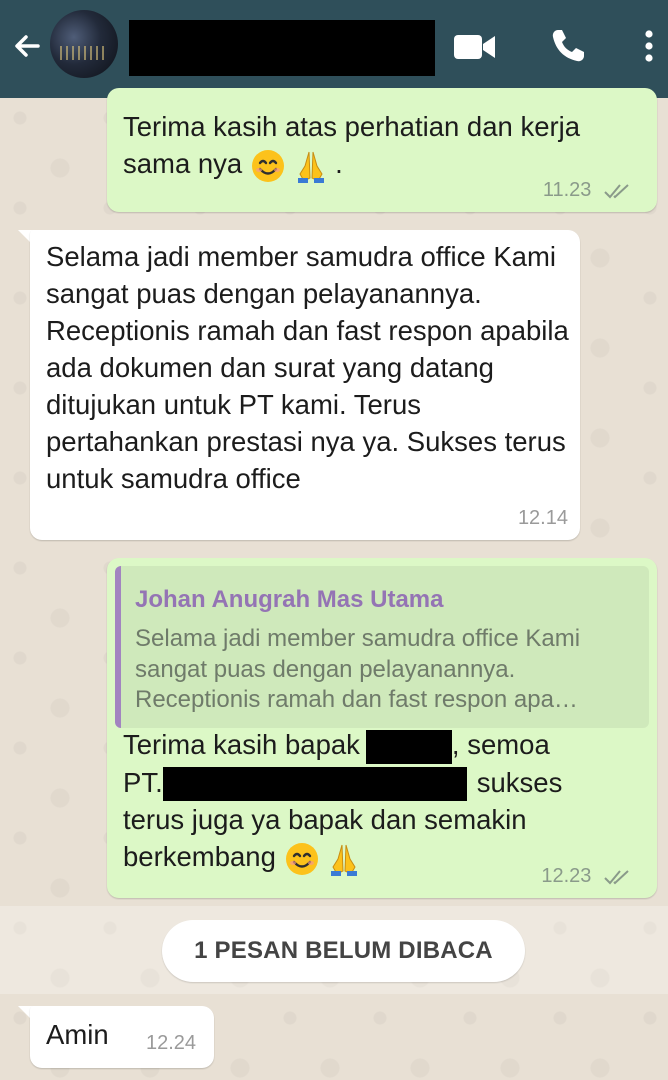 The image size is (668, 1080). Describe the element at coordinates (519, 782) in the screenshot. I see `message-line: sukses` at that location.